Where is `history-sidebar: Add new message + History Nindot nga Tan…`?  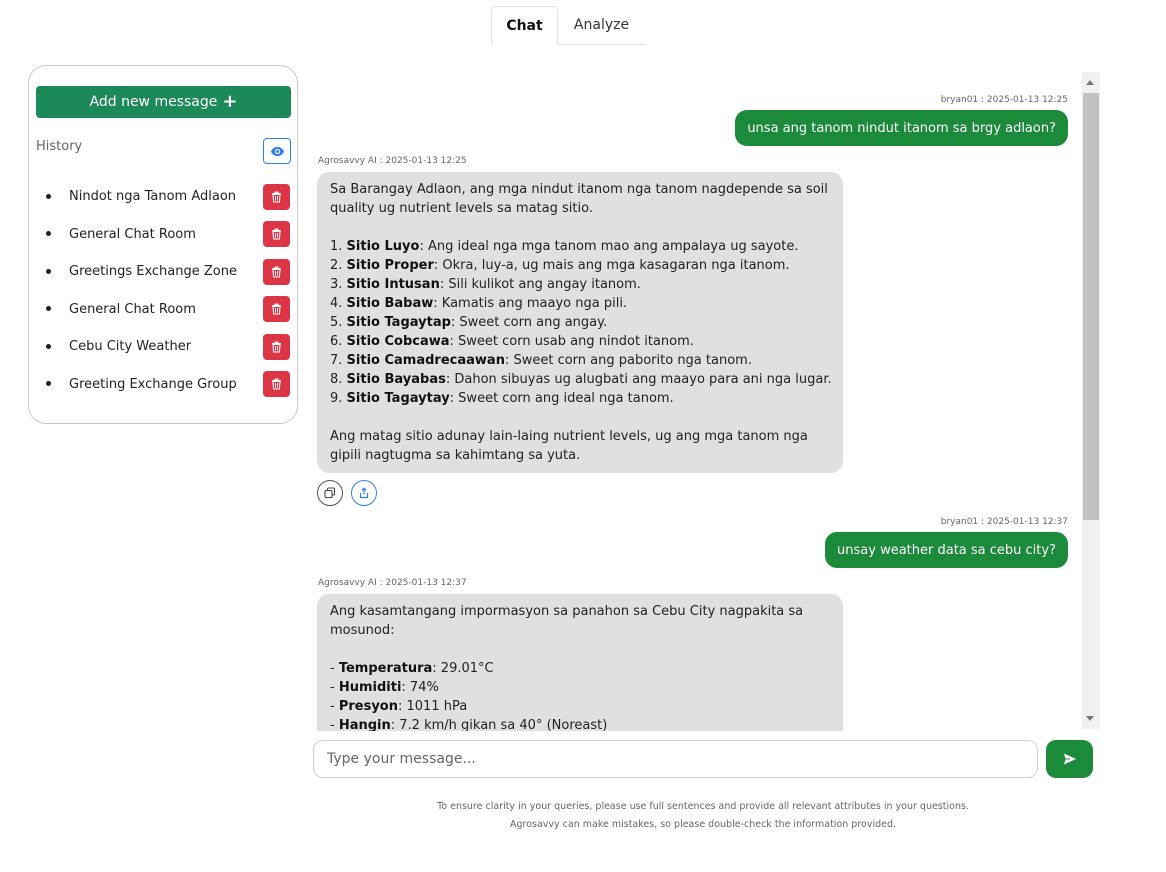
history-sidebar: Add new message + History Nindot nga Tan… is located at coordinates (163, 244).